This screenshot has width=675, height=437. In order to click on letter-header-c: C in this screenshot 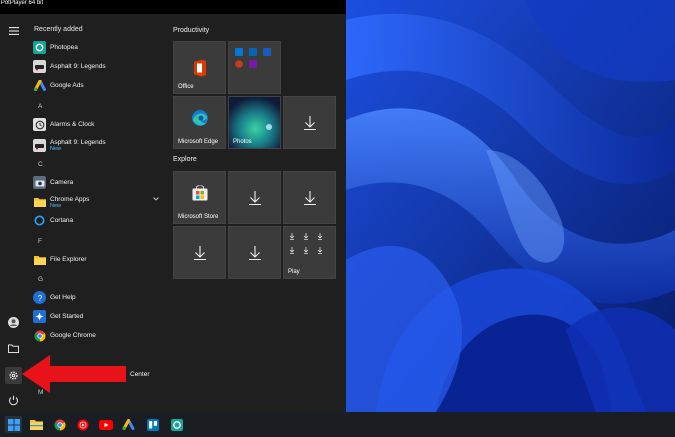, I will do `click(40, 164)`.